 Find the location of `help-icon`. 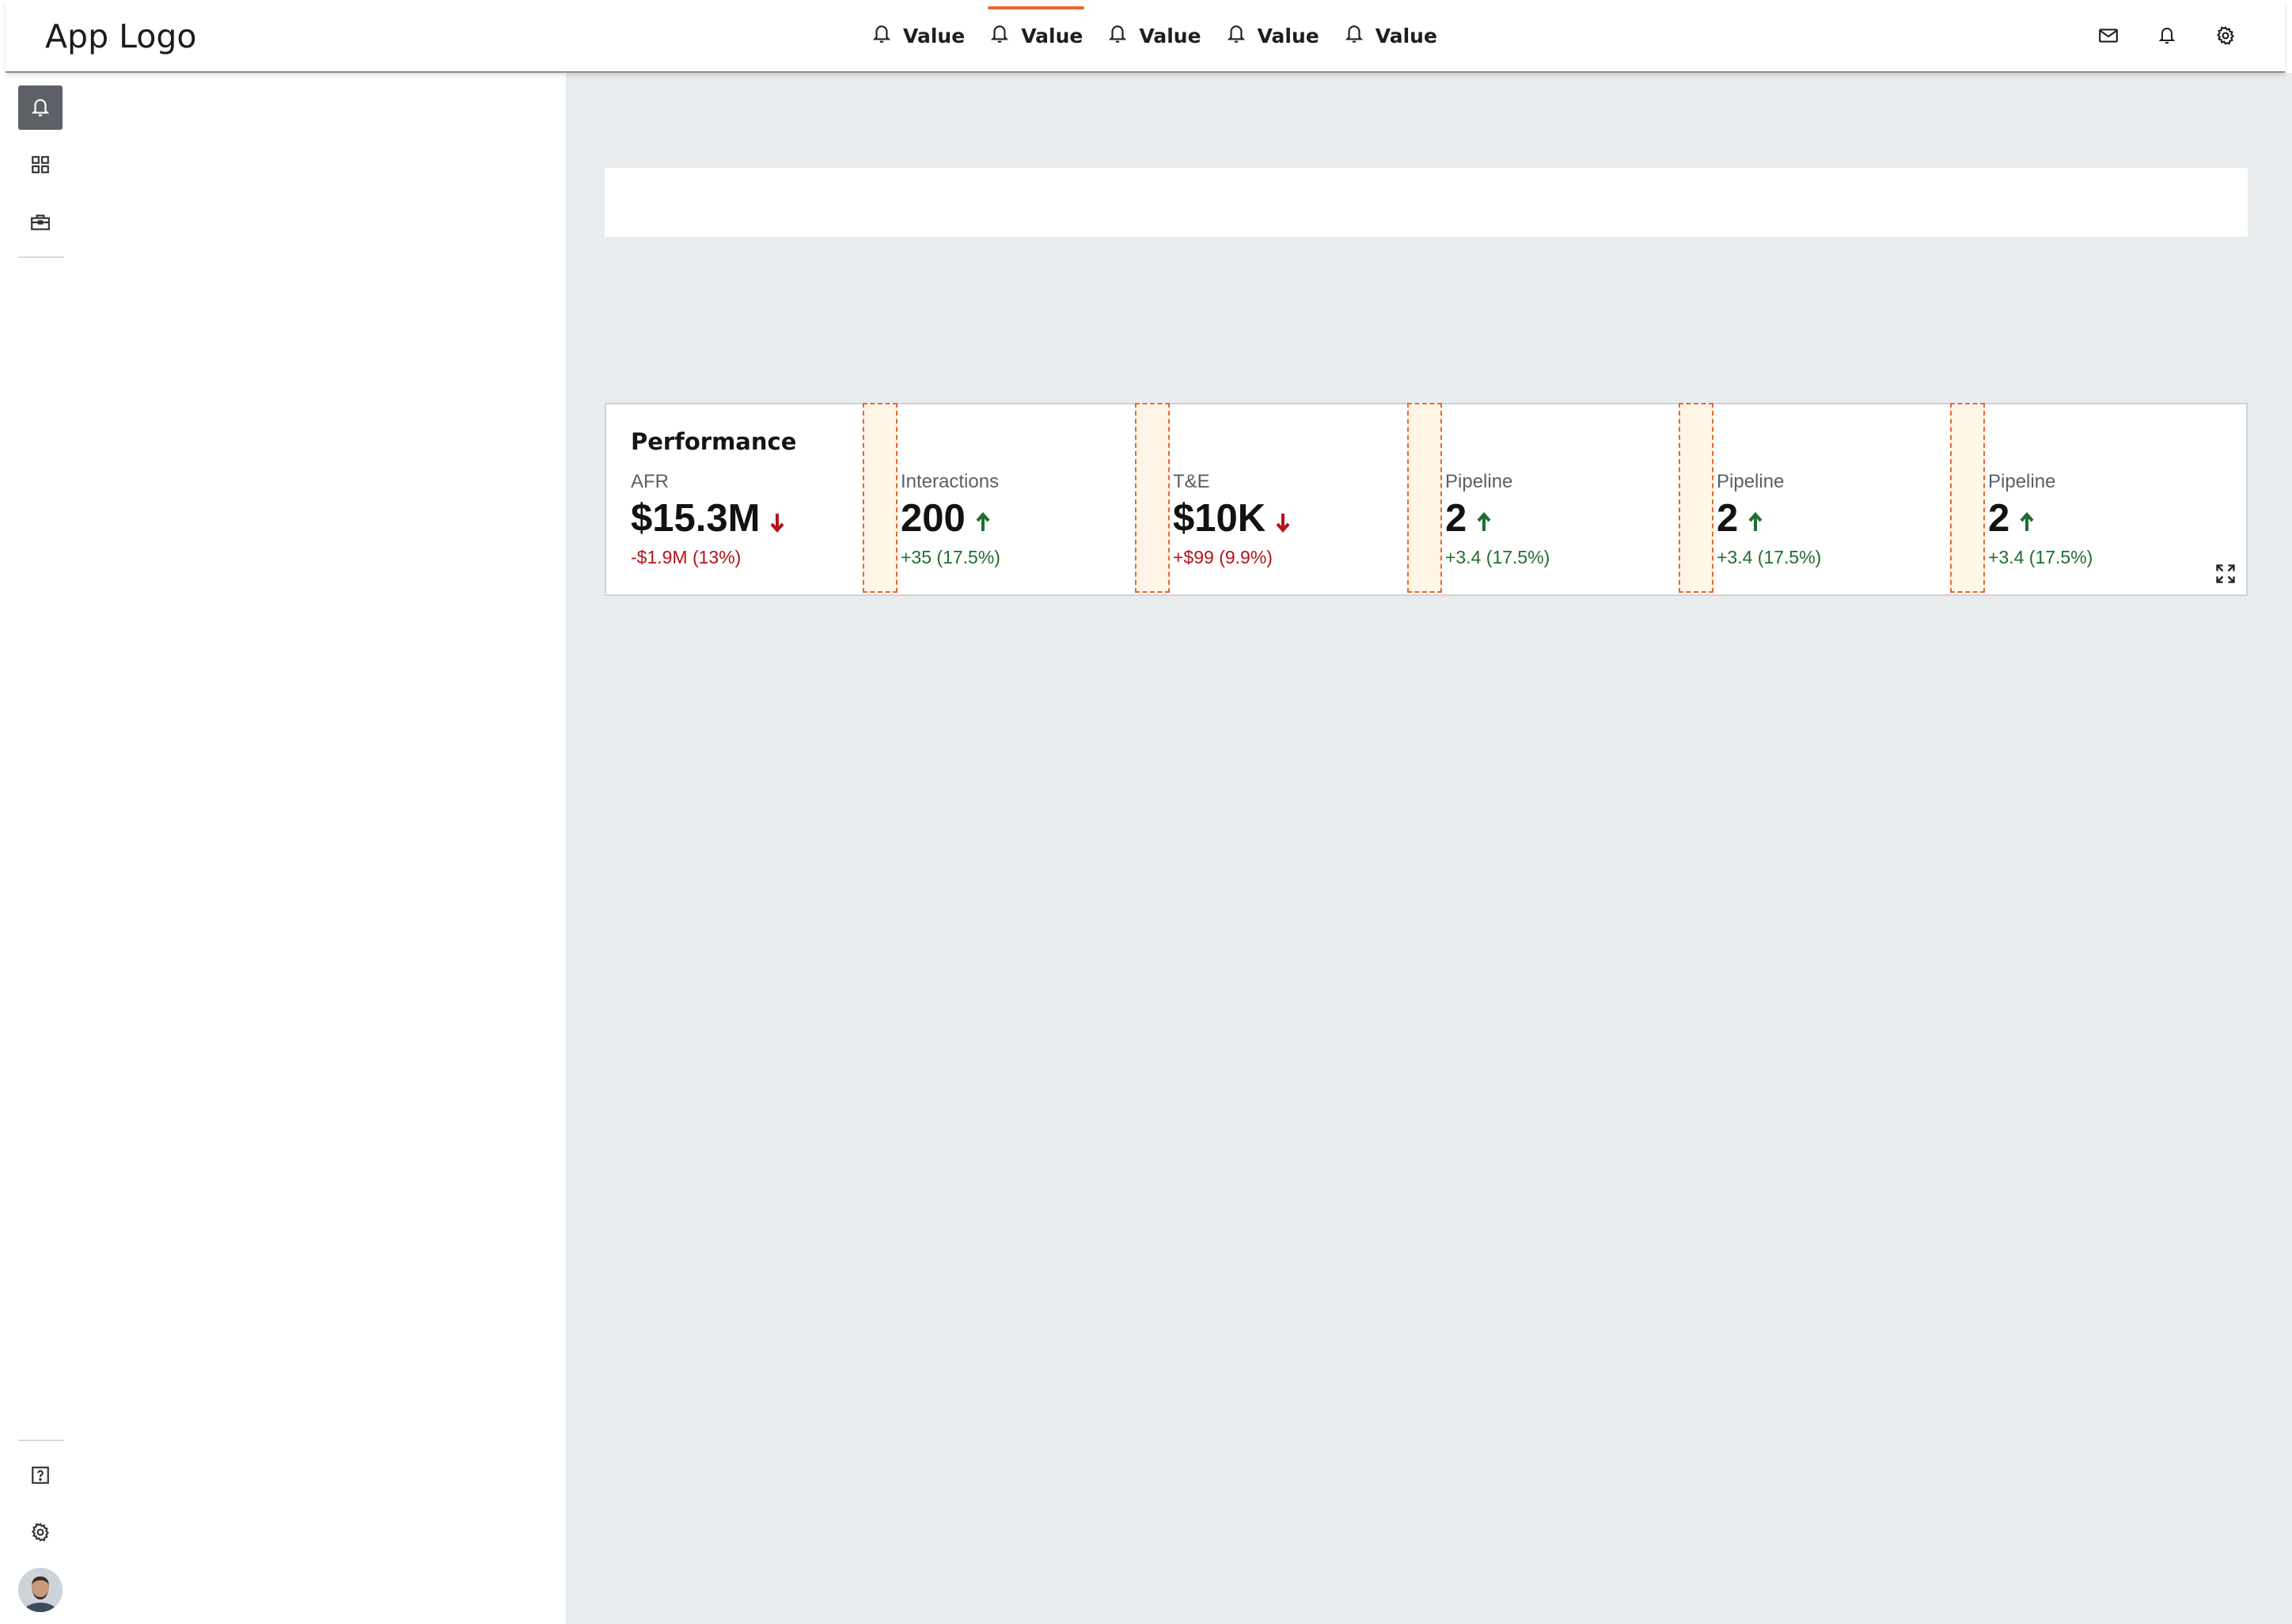

help-icon is located at coordinates (40, 1475).